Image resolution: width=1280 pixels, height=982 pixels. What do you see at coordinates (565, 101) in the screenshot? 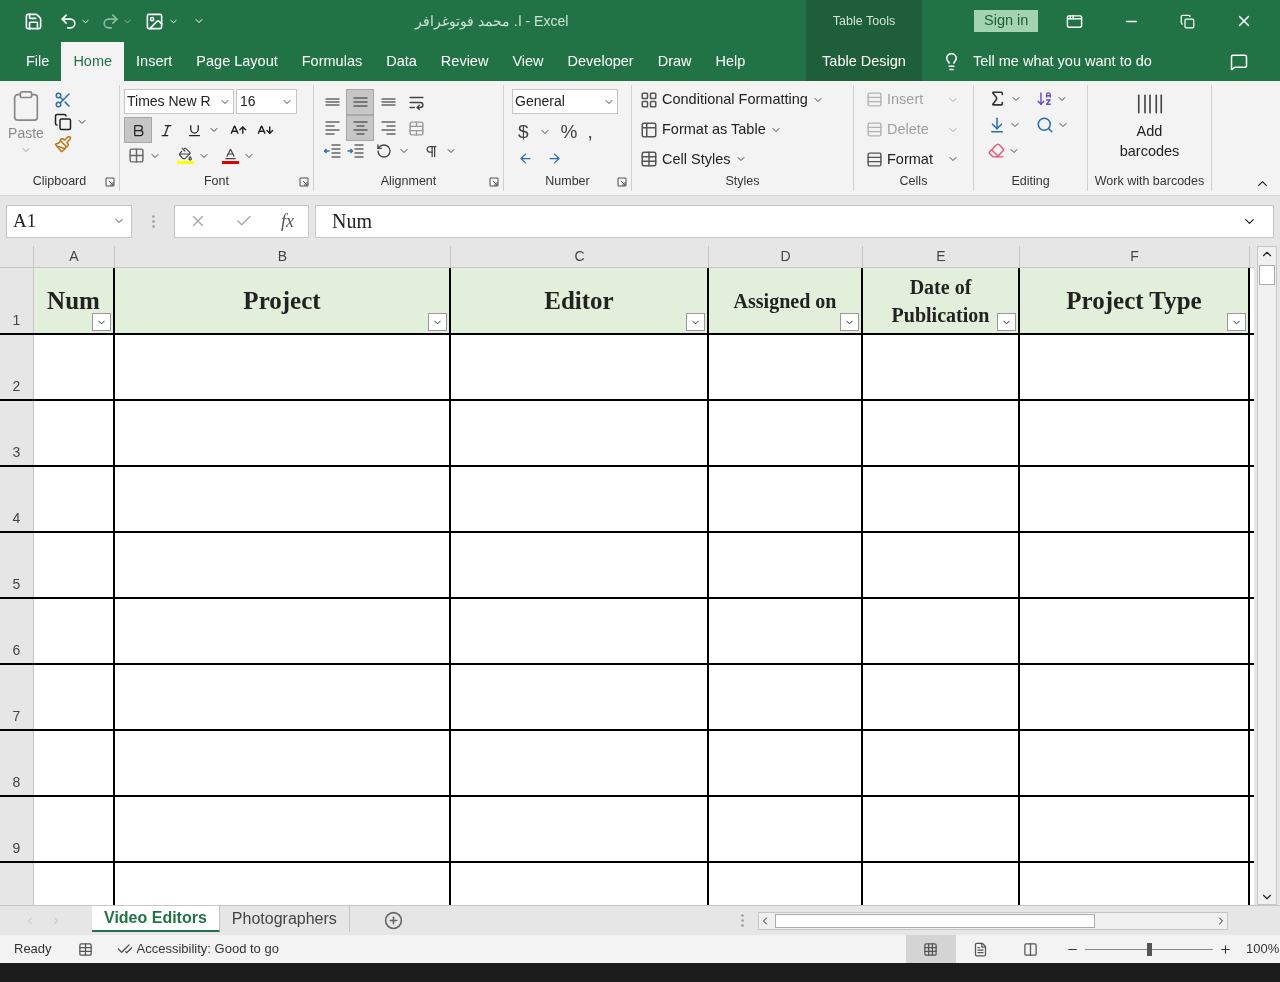
I see `number-format-field: General` at bounding box center [565, 101].